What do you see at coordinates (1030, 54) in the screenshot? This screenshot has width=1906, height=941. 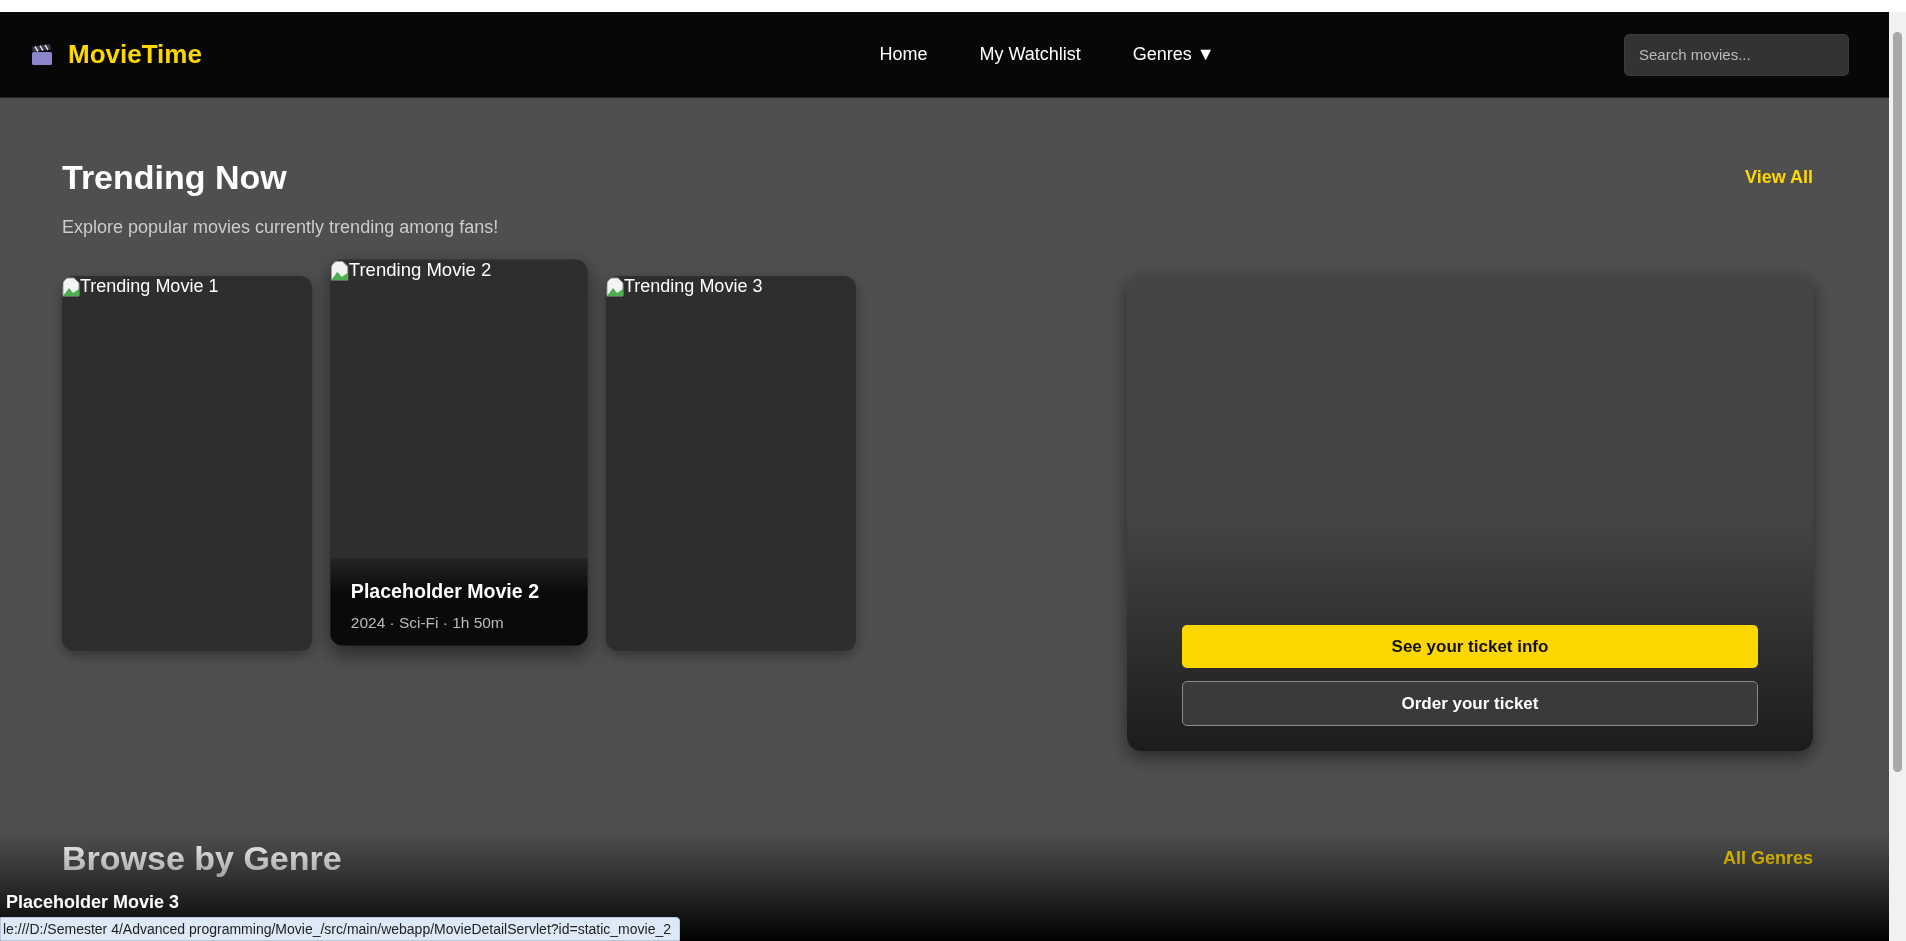 I see `nav-link: My Watchlist` at bounding box center [1030, 54].